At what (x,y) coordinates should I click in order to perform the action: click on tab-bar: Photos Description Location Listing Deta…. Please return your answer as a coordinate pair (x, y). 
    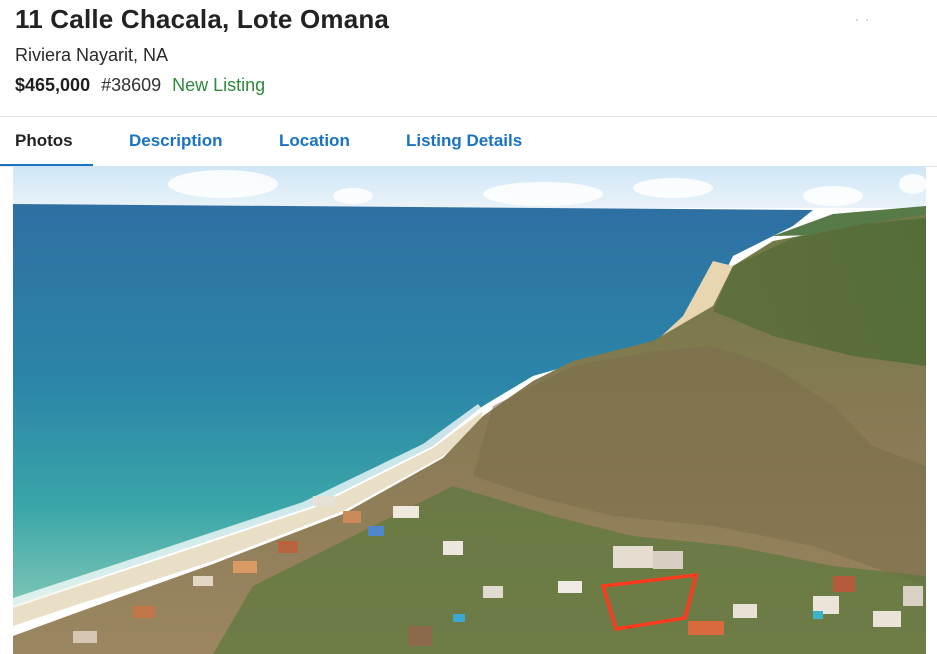
    Looking at the image, I should click on (468, 141).